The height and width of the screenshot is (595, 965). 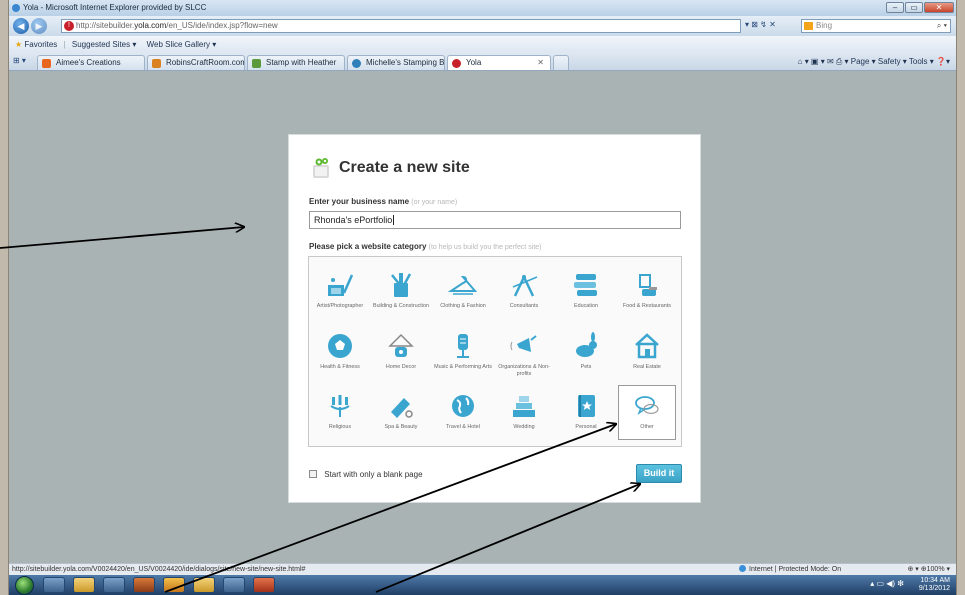 What do you see at coordinates (84, 585) in the screenshot?
I see `explorer-taskbar-icon` at bounding box center [84, 585].